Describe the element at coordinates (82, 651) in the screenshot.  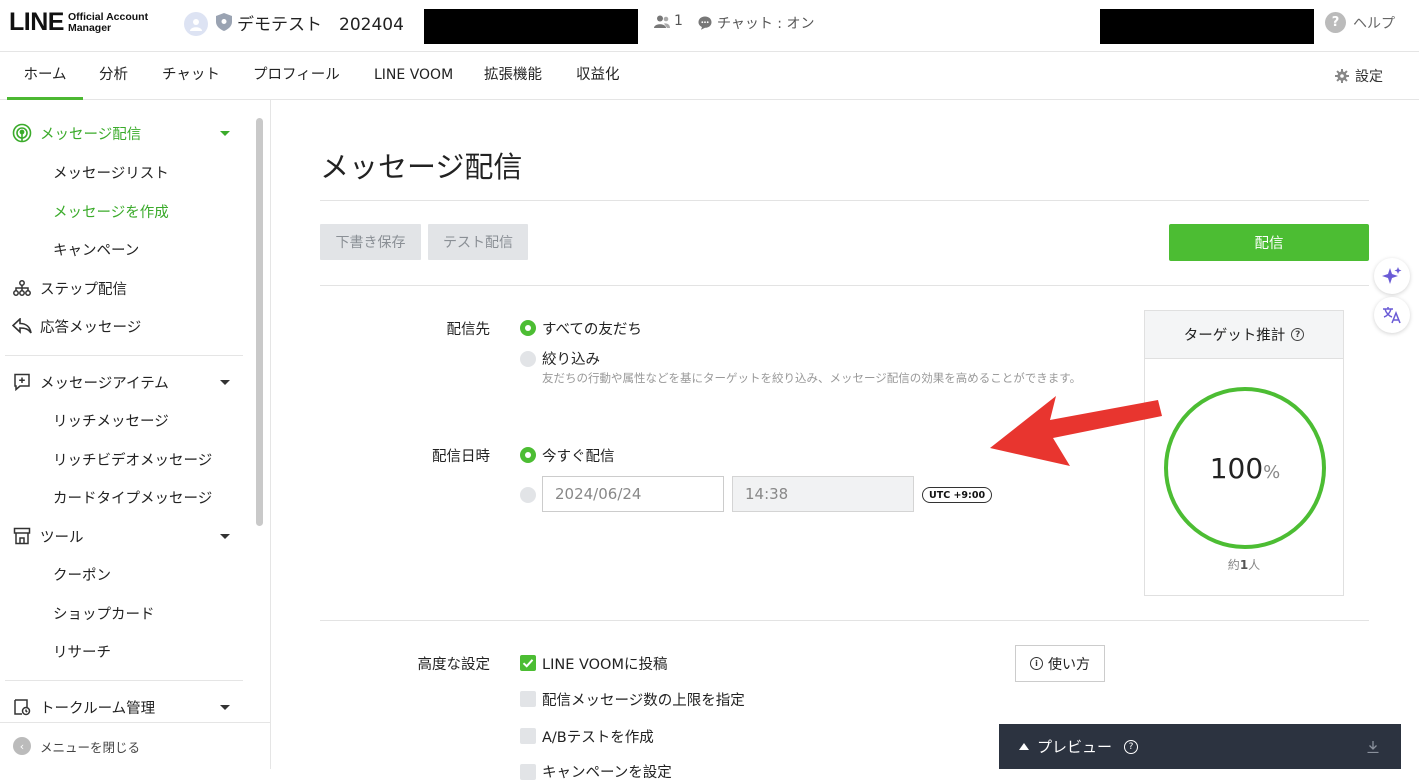
I see `sidebar-item-research: リサーチ` at that location.